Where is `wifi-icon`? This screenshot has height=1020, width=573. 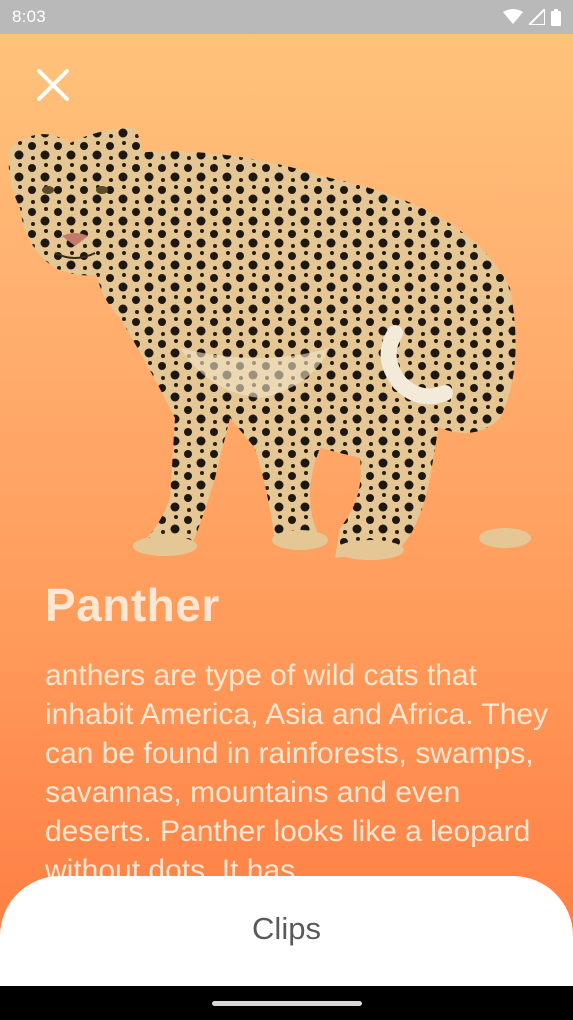
wifi-icon is located at coordinates (513, 16).